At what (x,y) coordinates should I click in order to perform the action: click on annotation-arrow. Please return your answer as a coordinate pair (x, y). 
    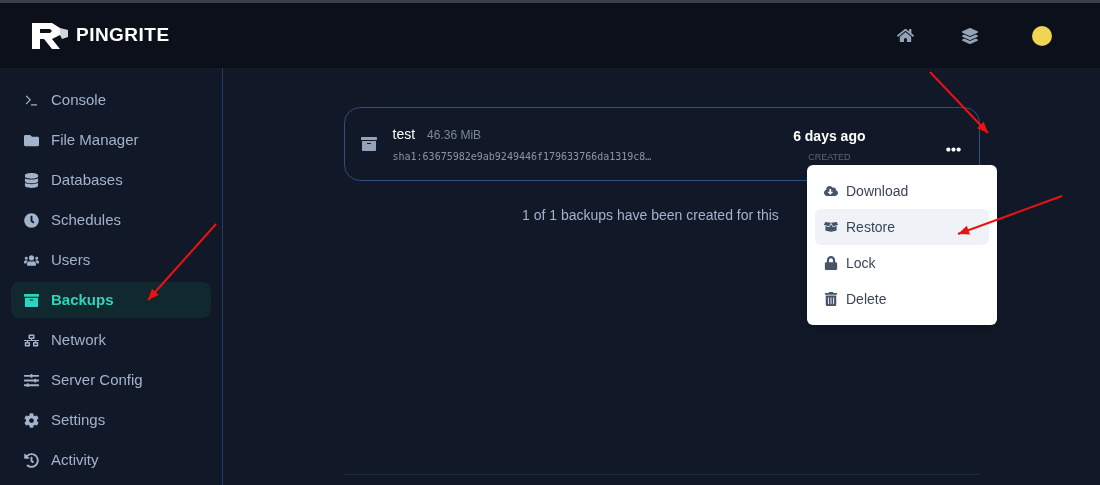
    Looking at the image, I should click on (959, 102).